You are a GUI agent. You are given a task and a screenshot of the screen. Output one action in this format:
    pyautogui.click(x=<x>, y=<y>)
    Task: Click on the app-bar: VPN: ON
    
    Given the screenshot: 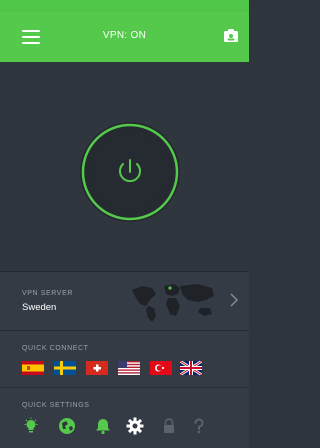 What is the action you would take?
    pyautogui.click(x=124, y=37)
    